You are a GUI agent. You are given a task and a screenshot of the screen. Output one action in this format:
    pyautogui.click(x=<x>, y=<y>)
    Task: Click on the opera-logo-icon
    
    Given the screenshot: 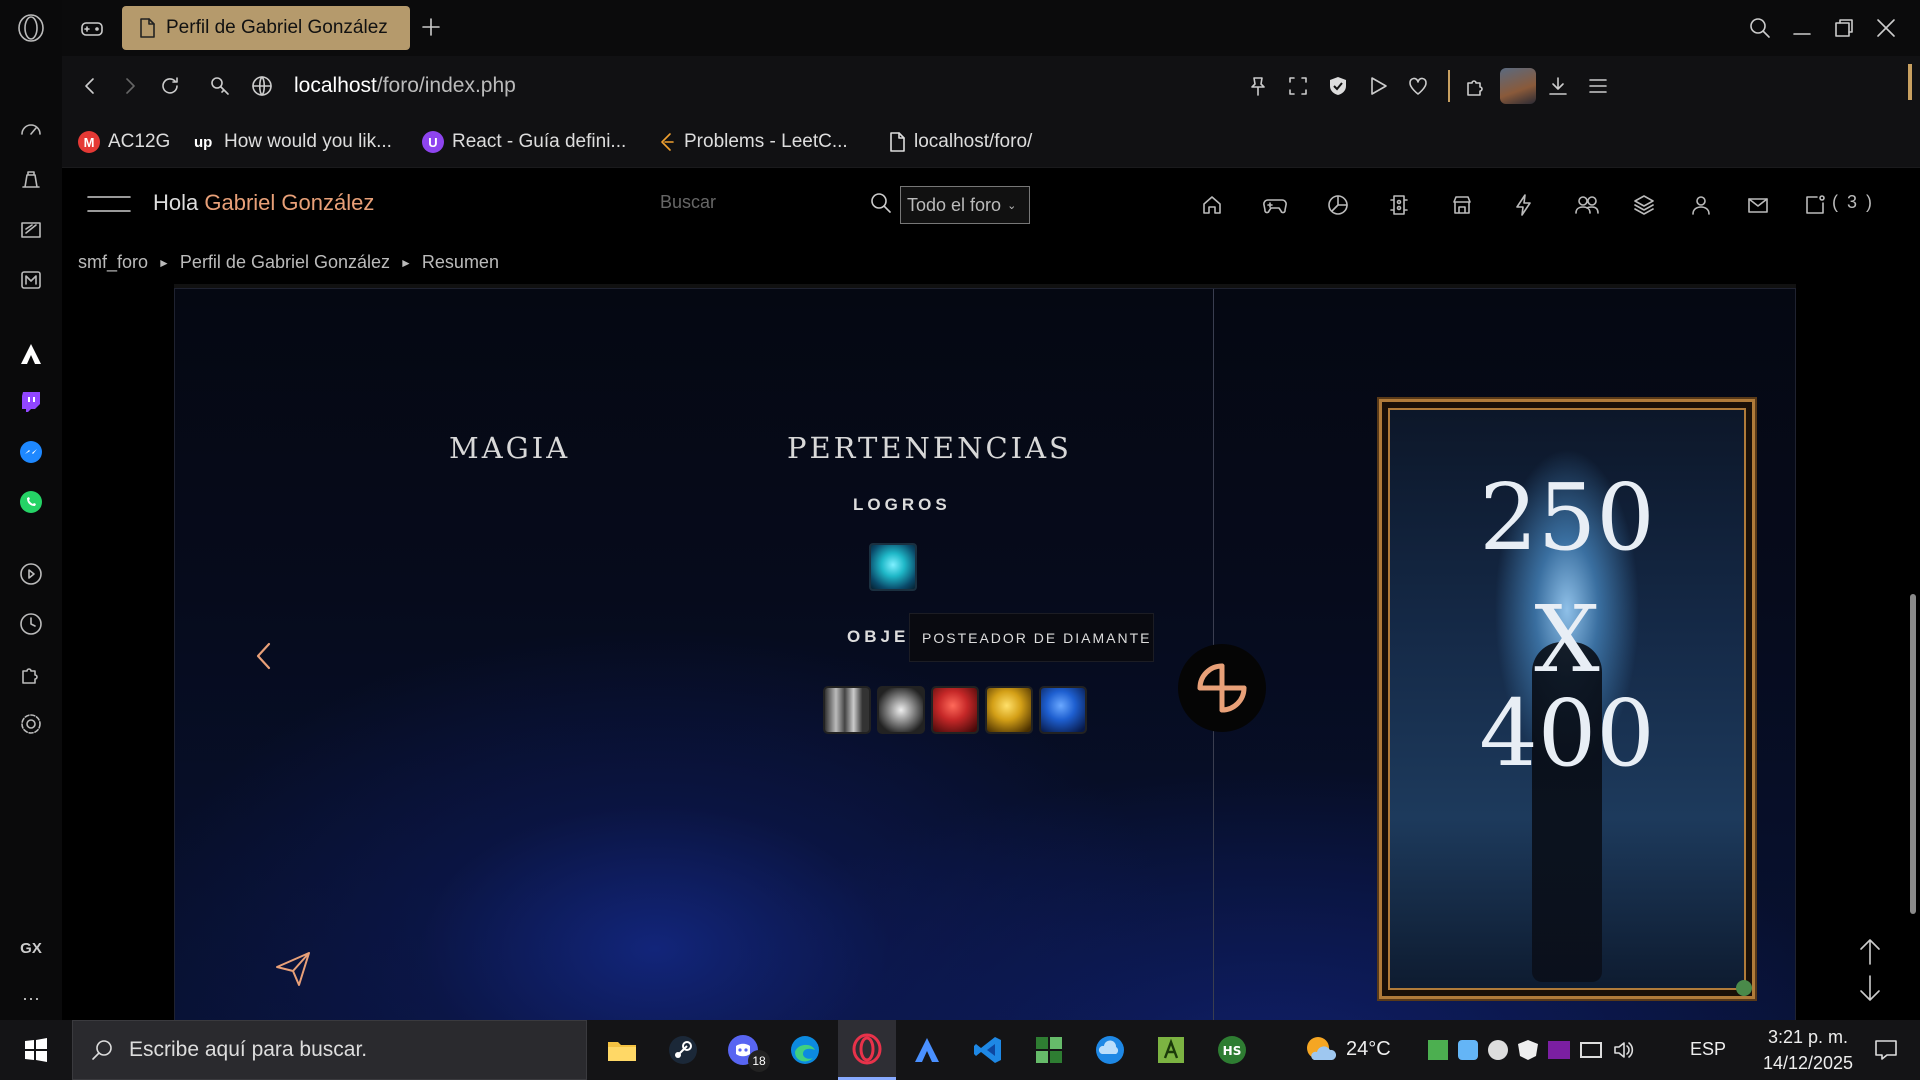 What is the action you would take?
    pyautogui.click(x=31, y=28)
    